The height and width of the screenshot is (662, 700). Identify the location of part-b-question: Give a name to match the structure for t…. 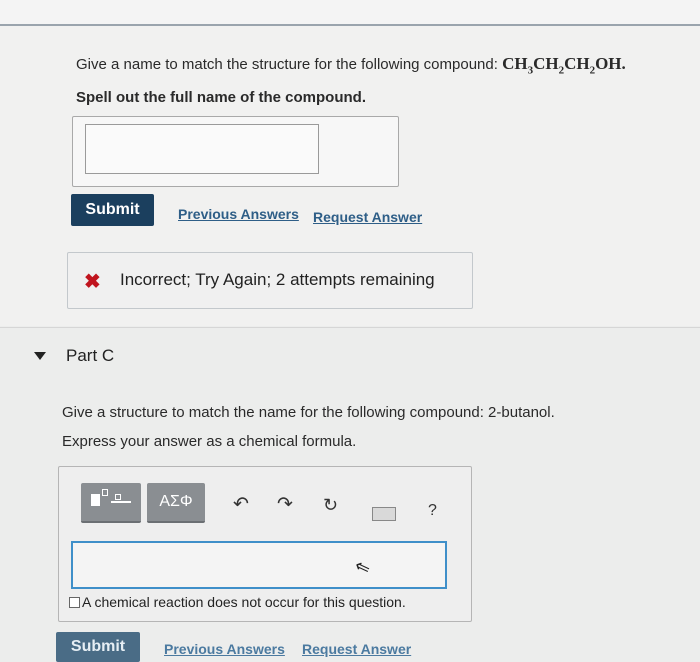
(376, 81).